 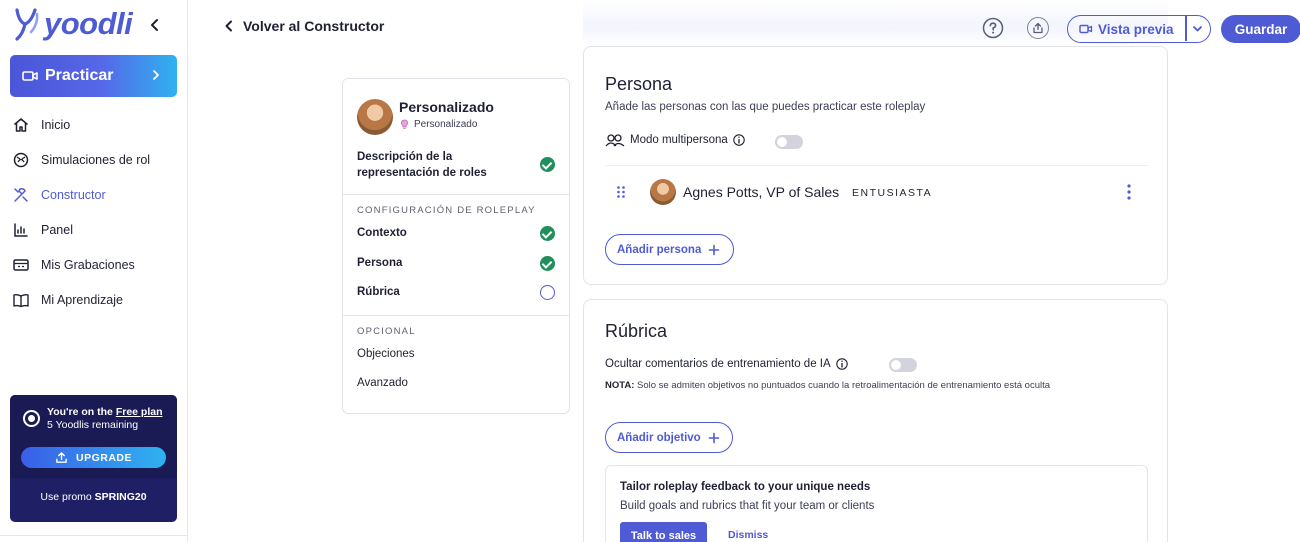 What do you see at coordinates (993, 28) in the screenshot?
I see `help-icon` at bounding box center [993, 28].